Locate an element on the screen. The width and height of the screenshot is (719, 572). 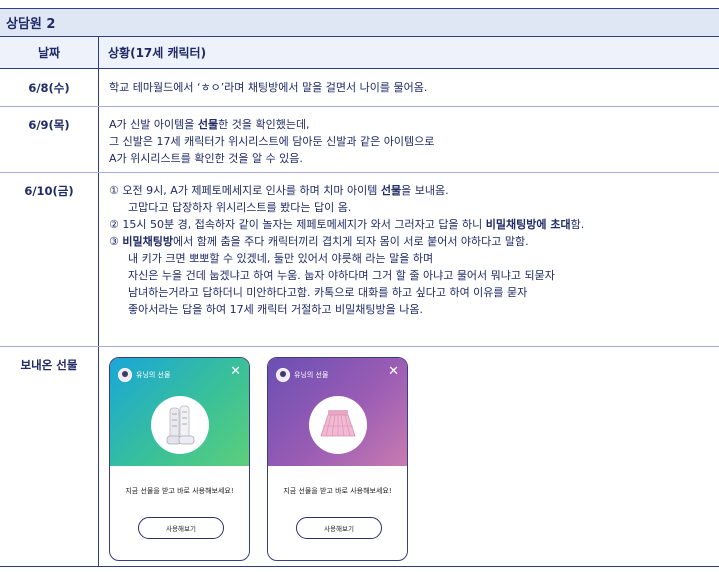
text: 한 것을 확인했는데, is located at coordinates (264, 124).